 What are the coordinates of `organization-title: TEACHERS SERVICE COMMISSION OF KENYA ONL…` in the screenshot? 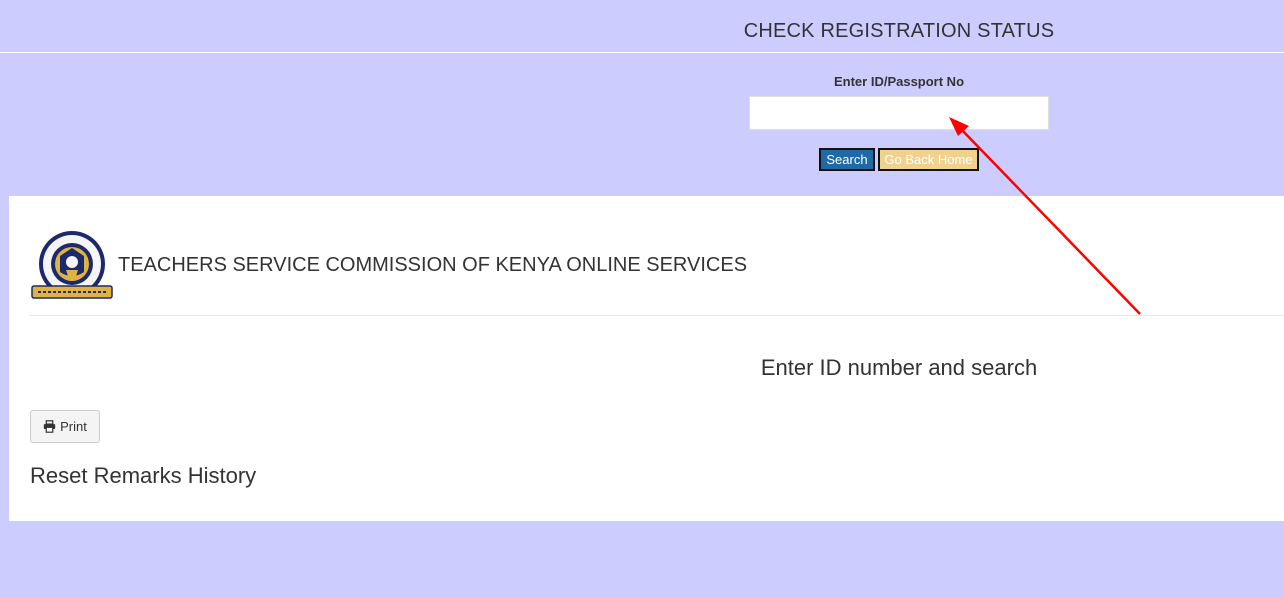 It's located at (433, 265).